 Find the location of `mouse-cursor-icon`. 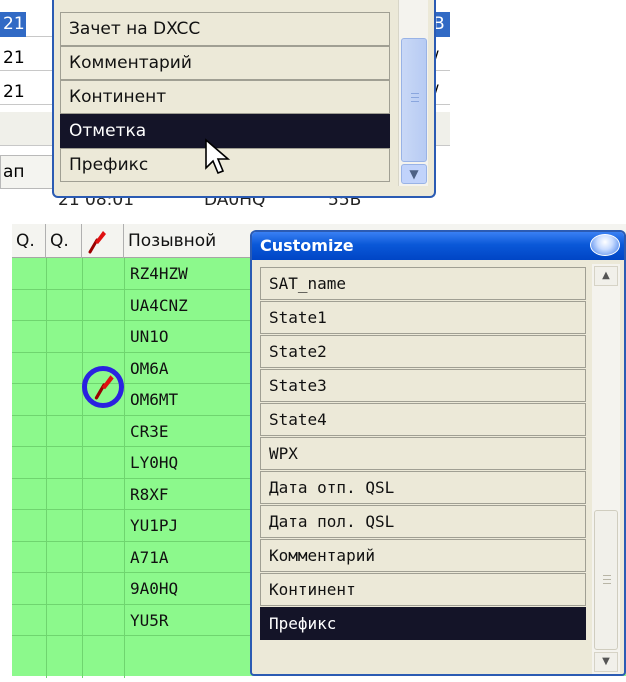

mouse-cursor-icon is located at coordinates (218, 156).